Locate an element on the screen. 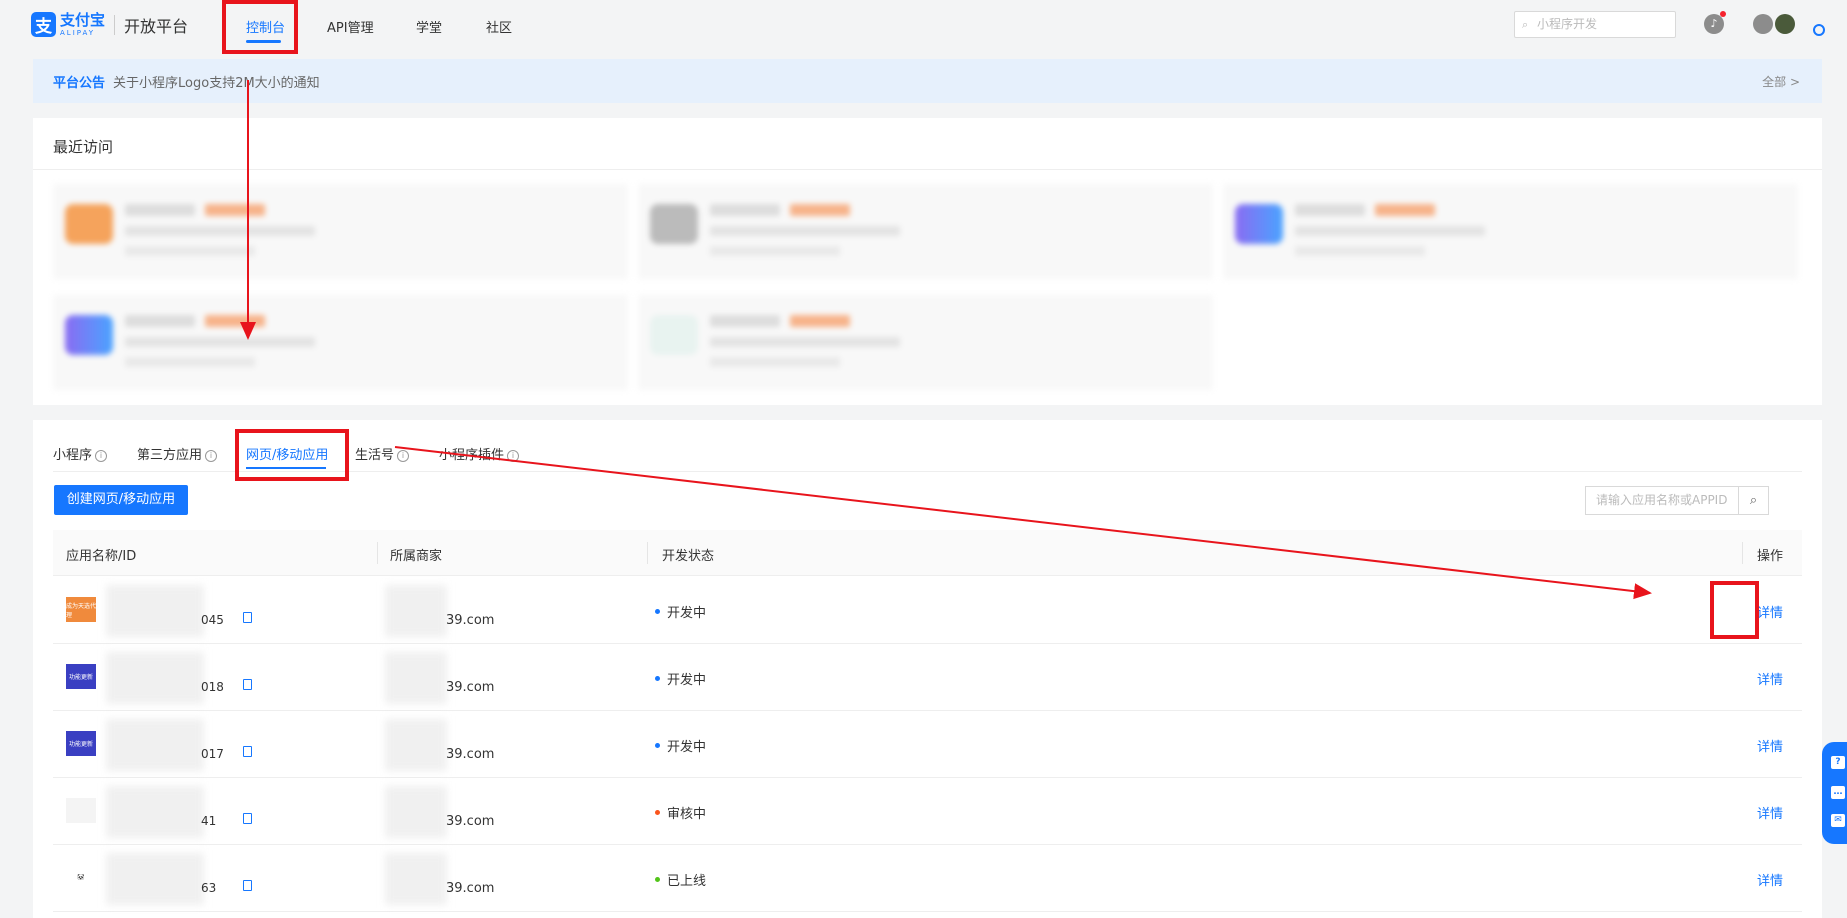  notification-bell-icon: ♪ is located at coordinates (1714, 24).